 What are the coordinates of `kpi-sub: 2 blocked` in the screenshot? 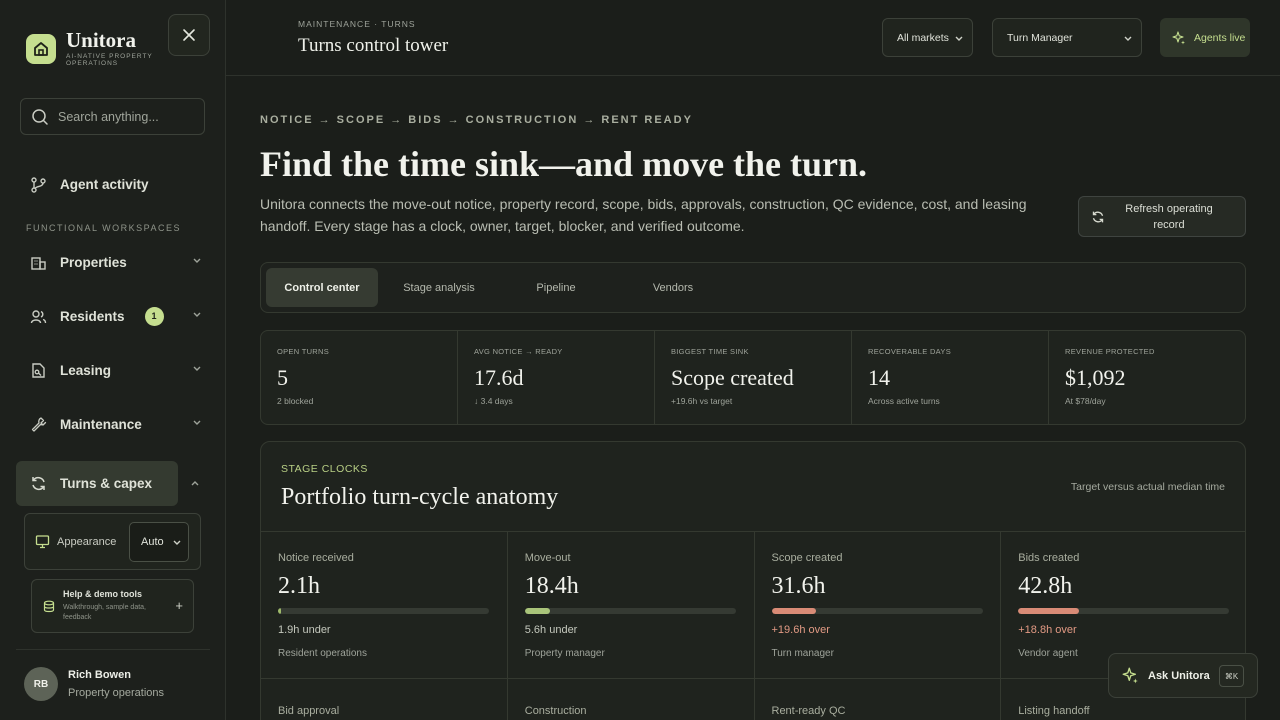 It's located at (295, 401).